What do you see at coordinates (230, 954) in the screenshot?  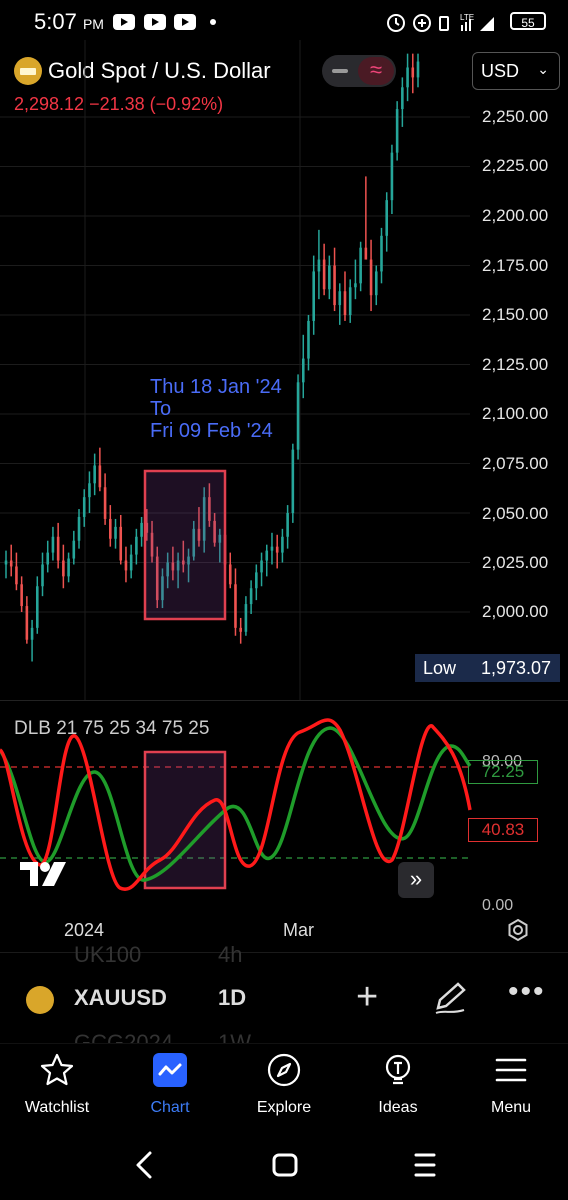 I see `ghost-interval-top: 4h` at bounding box center [230, 954].